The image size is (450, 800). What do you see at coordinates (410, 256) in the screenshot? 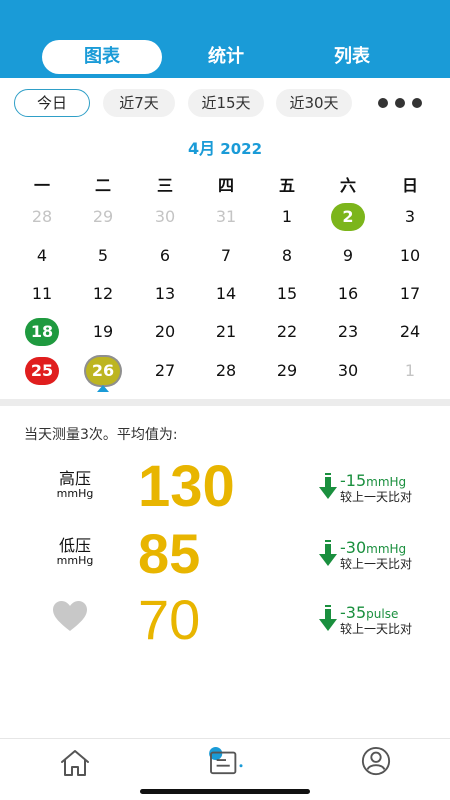
I see `calendar-day: 10` at bounding box center [410, 256].